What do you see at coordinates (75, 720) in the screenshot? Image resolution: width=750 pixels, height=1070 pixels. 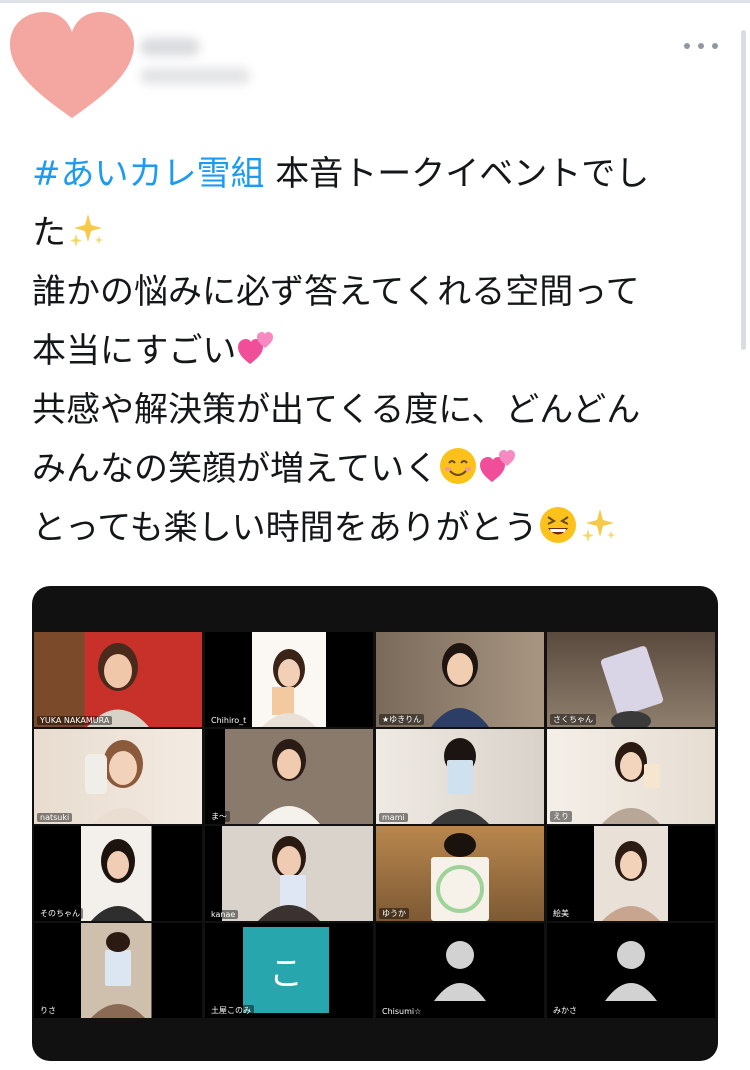 I see `participant-name: YUKA NAKAMURA` at bounding box center [75, 720].